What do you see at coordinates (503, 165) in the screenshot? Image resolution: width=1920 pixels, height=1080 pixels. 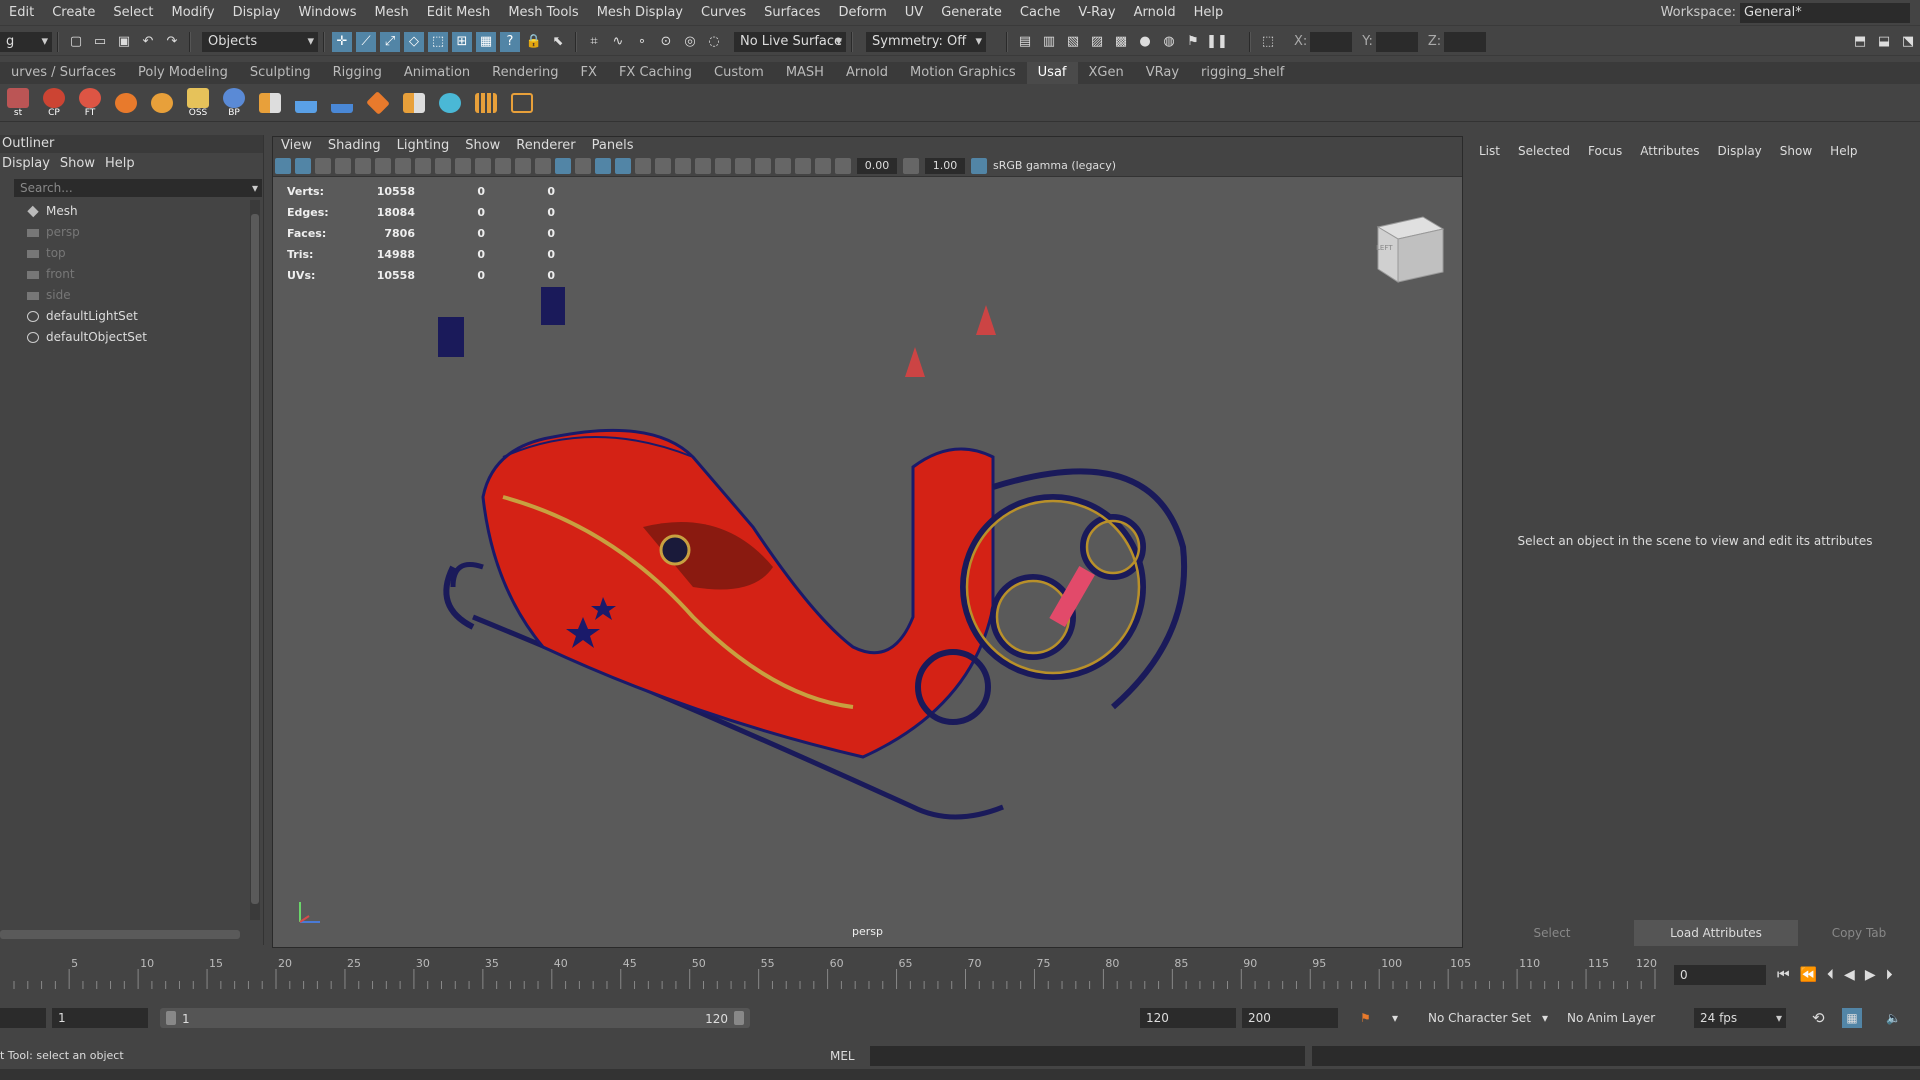 I see `safe-action-icon` at bounding box center [503, 165].